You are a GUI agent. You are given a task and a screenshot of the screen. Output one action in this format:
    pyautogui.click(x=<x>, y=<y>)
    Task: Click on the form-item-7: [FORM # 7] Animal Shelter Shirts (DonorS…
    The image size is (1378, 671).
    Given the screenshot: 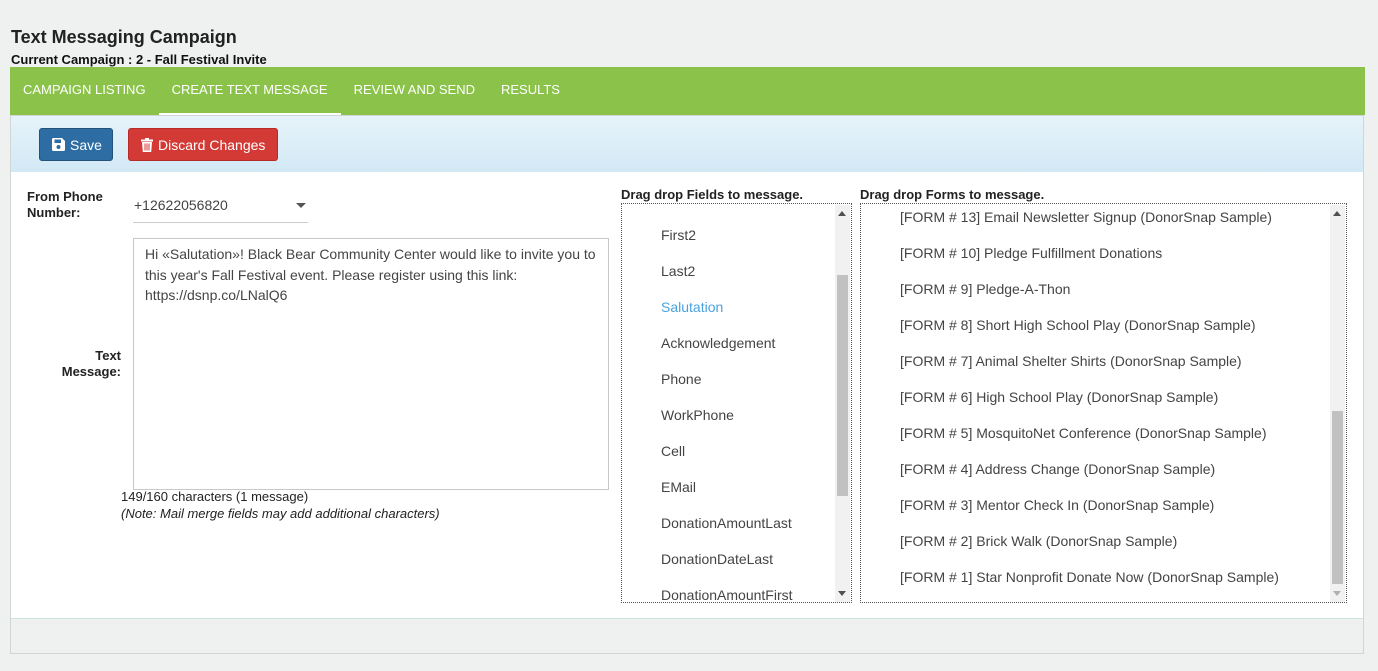 What is the action you would take?
    pyautogui.click(x=1071, y=361)
    